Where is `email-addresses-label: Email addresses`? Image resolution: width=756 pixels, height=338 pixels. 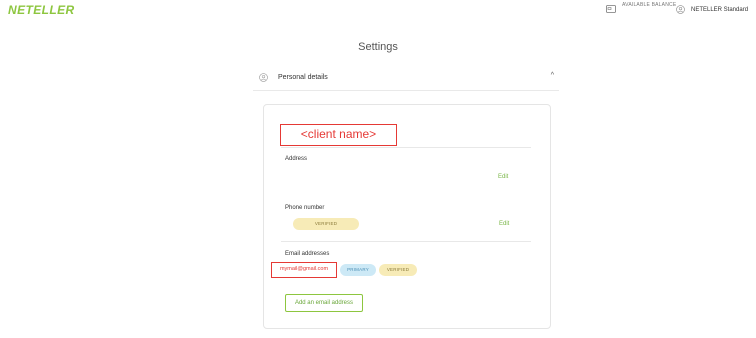 email-addresses-label: Email addresses is located at coordinates (307, 254).